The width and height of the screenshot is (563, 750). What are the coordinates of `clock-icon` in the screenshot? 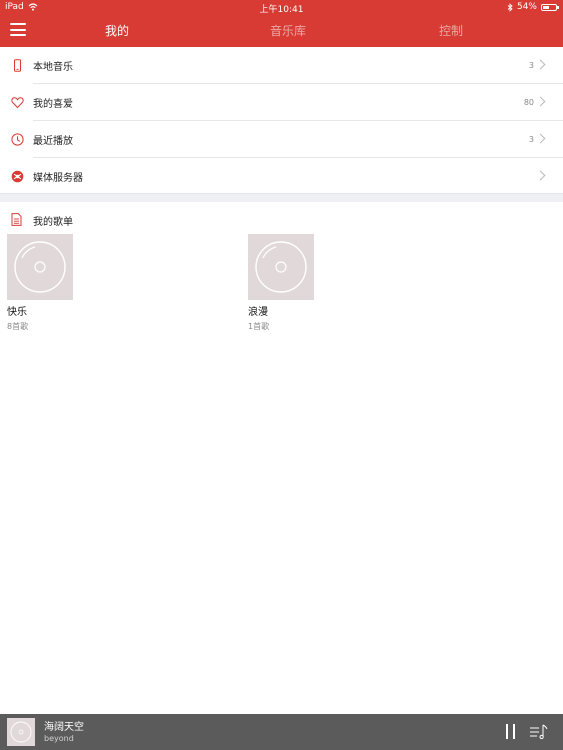 It's located at (17, 139).